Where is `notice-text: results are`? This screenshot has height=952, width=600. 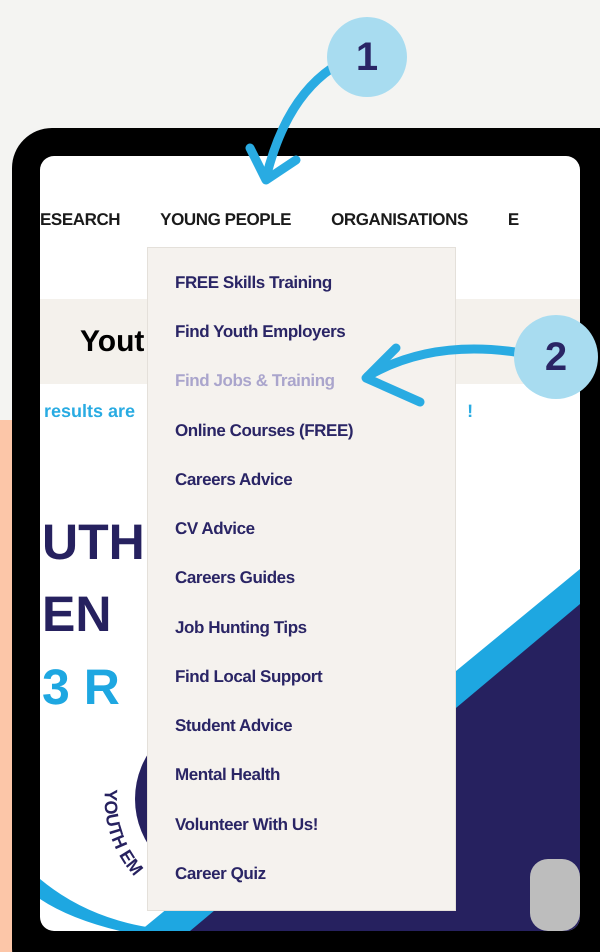
notice-text: results are is located at coordinates (89, 411).